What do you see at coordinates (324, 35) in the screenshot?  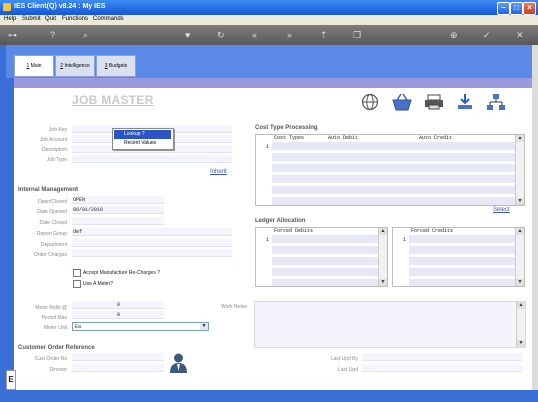 I see `upload-icon: ⇡` at bounding box center [324, 35].